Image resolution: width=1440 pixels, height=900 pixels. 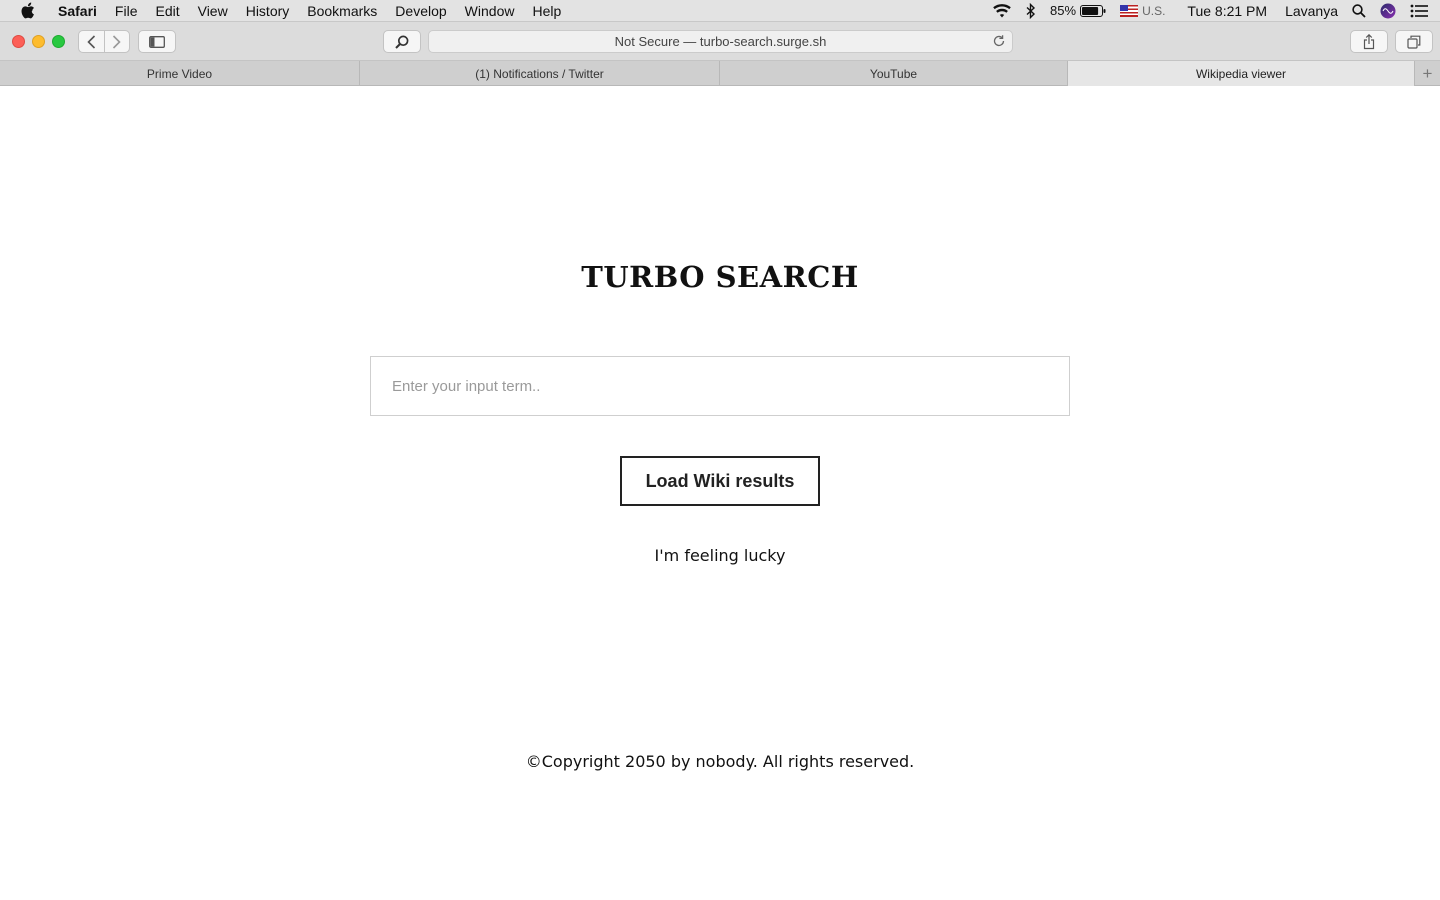 I want to click on forward-button, so click(x=116, y=41).